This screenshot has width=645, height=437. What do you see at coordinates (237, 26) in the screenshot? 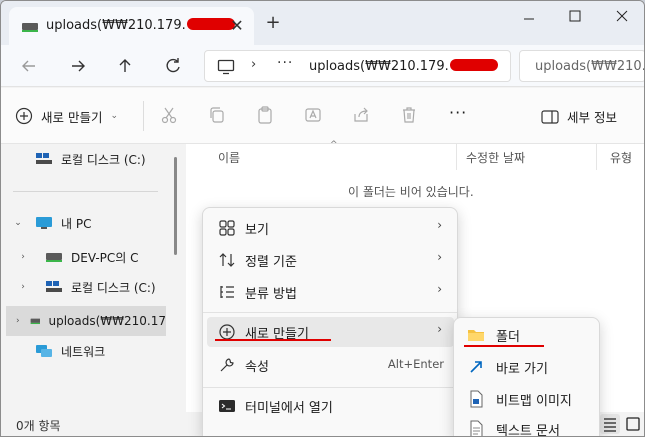
I see `tab-close-button: ✕` at bounding box center [237, 26].